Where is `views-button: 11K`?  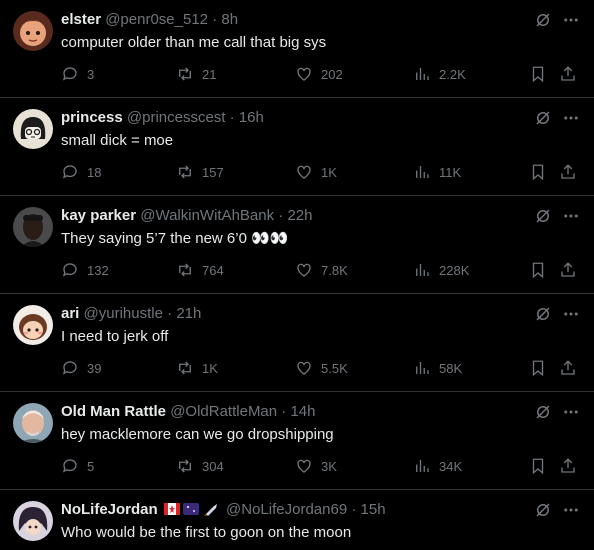
views-button: 11K is located at coordinates (437, 172).